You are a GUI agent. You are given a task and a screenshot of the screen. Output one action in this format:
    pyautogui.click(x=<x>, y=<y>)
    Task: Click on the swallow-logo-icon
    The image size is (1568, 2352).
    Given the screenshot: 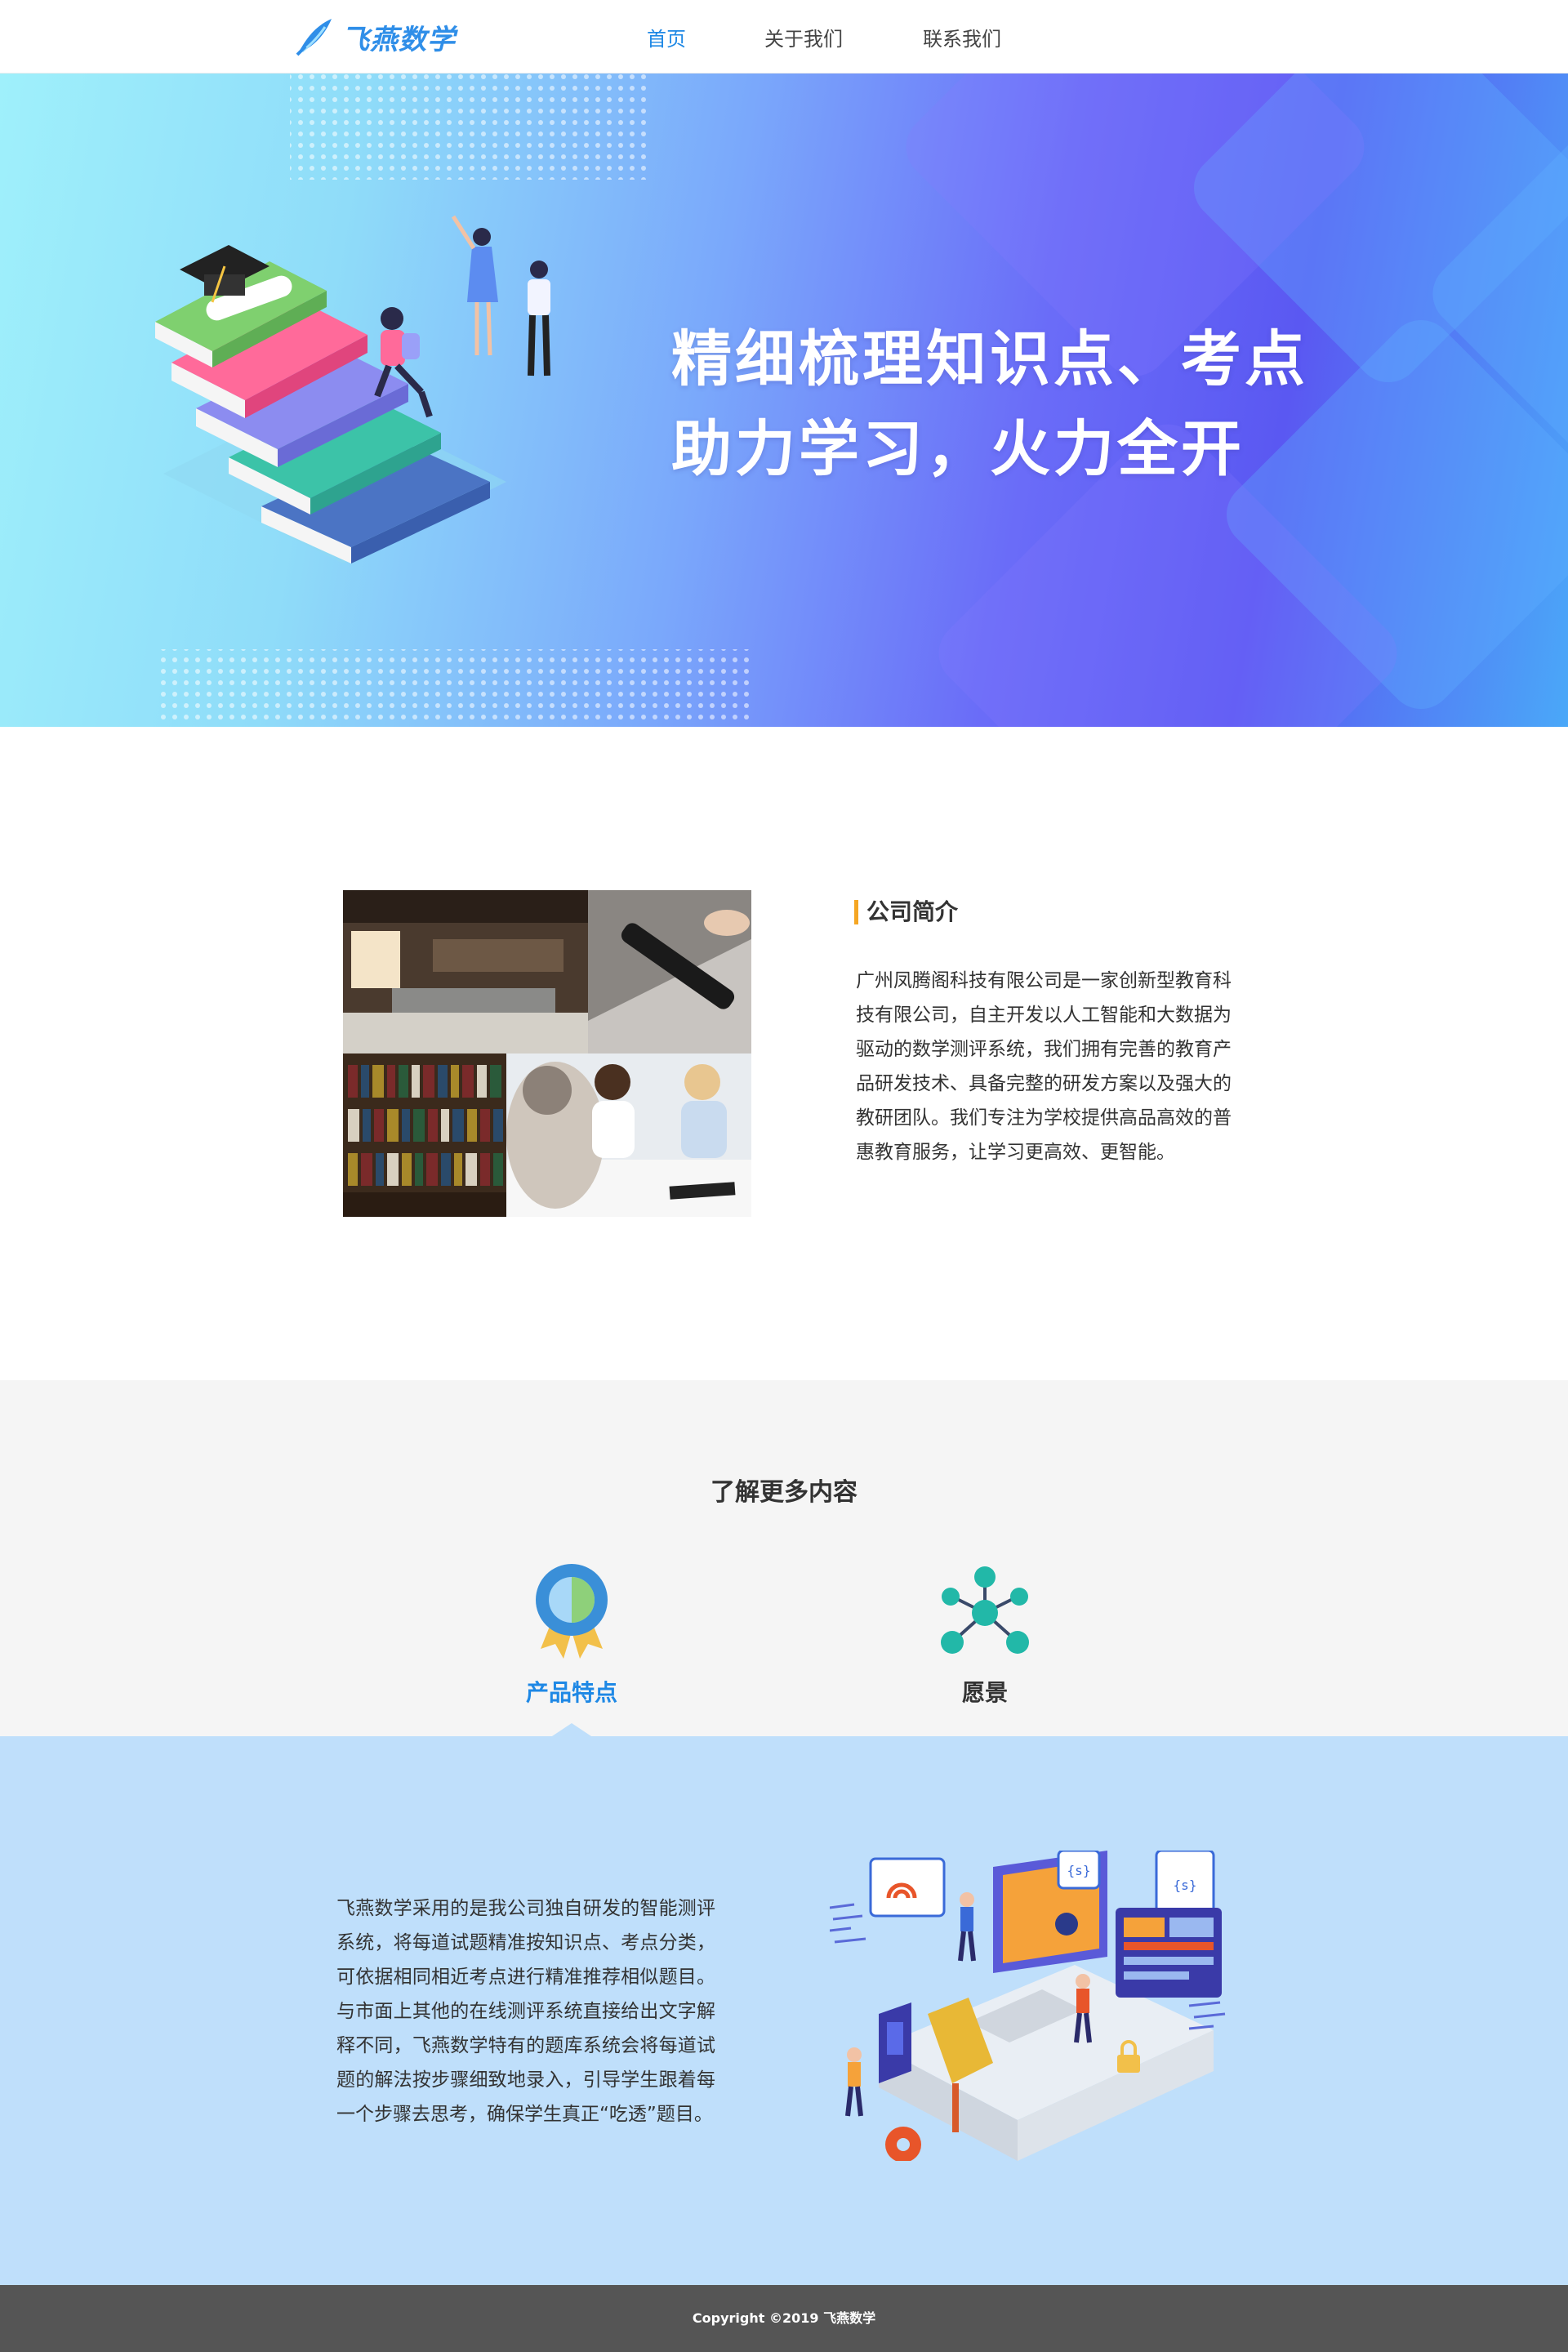 What is the action you would take?
    pyautogui.click(x=314, y=37)
    